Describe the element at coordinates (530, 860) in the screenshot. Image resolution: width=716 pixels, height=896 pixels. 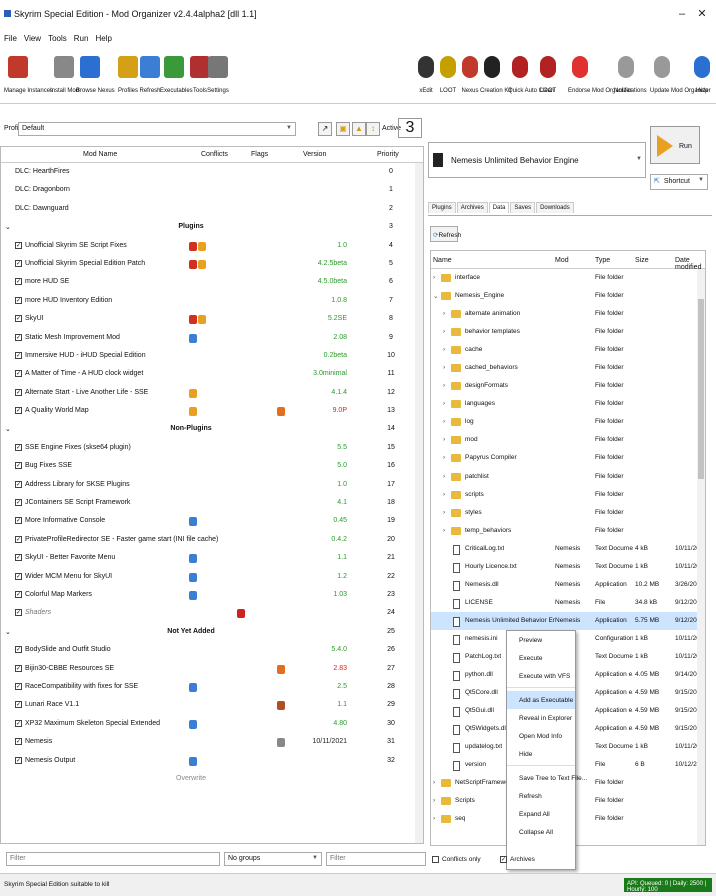
I see `archives-toggle: ✓ Archives` at that location.